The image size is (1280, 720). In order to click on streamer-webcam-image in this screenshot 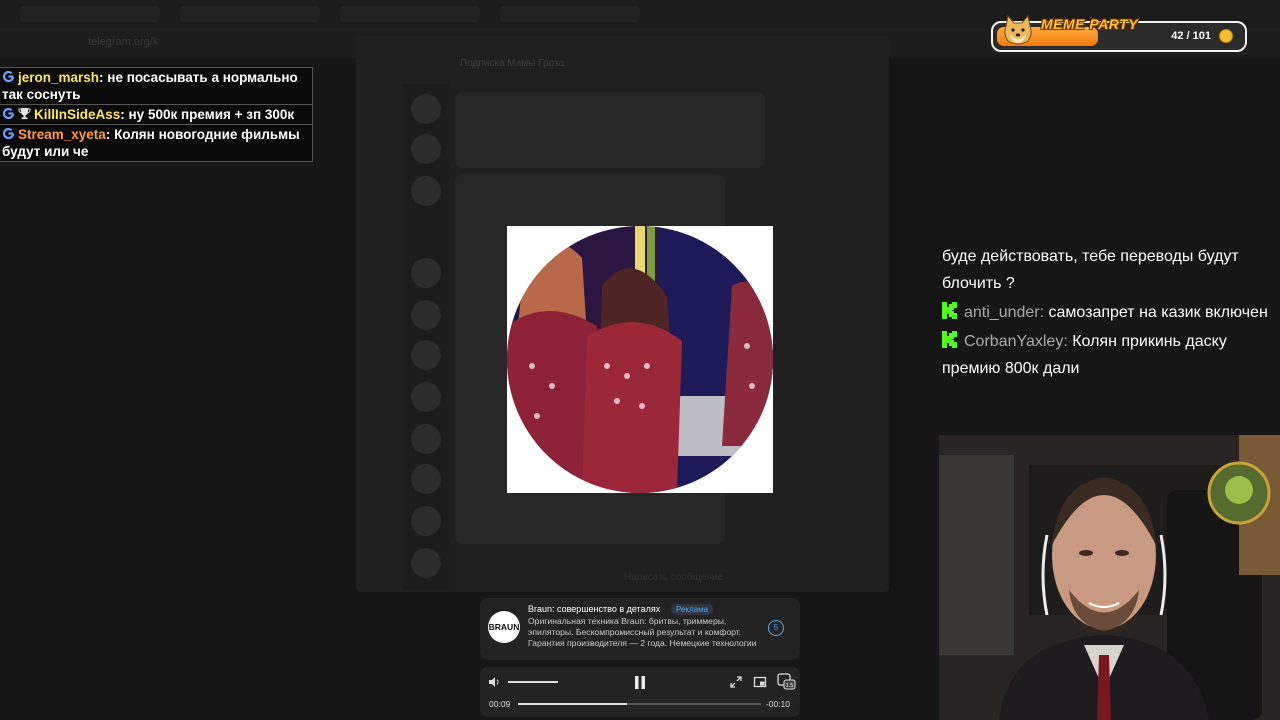, I will do `click(1109, 577)`.